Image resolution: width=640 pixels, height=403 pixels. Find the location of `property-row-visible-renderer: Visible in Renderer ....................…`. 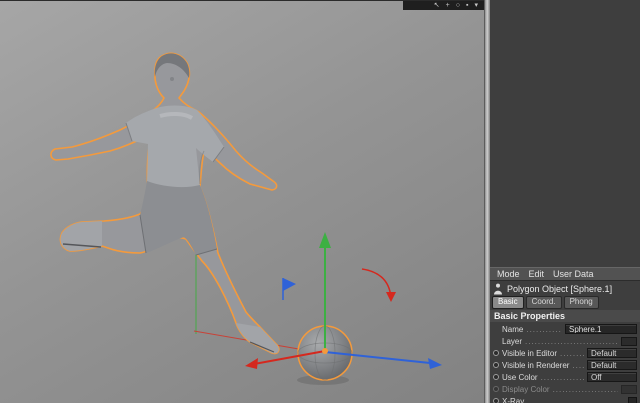

property-row-visible-renderer: Visible in Renderer ....................… is located at coordinates (565, 365).